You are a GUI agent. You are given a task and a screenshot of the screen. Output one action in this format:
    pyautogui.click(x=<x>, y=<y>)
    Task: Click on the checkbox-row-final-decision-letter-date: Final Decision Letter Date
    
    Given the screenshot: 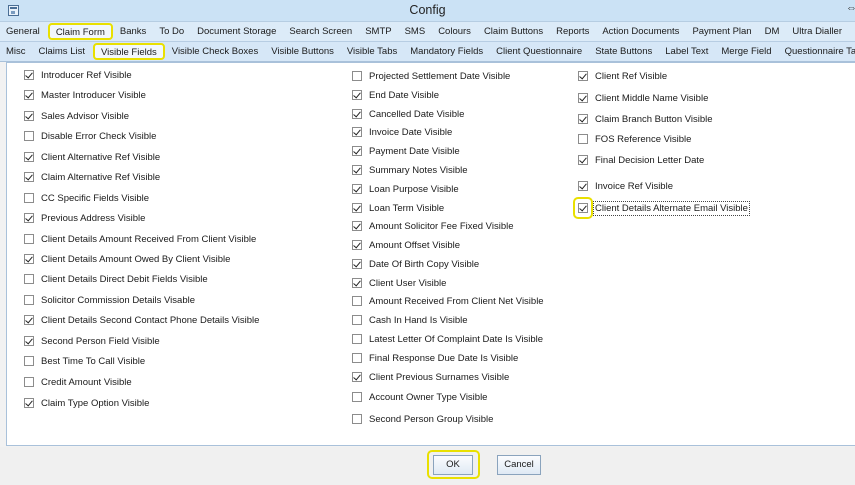 What is the action you would take?
    pyautogui.click(x=641, y=160)
    